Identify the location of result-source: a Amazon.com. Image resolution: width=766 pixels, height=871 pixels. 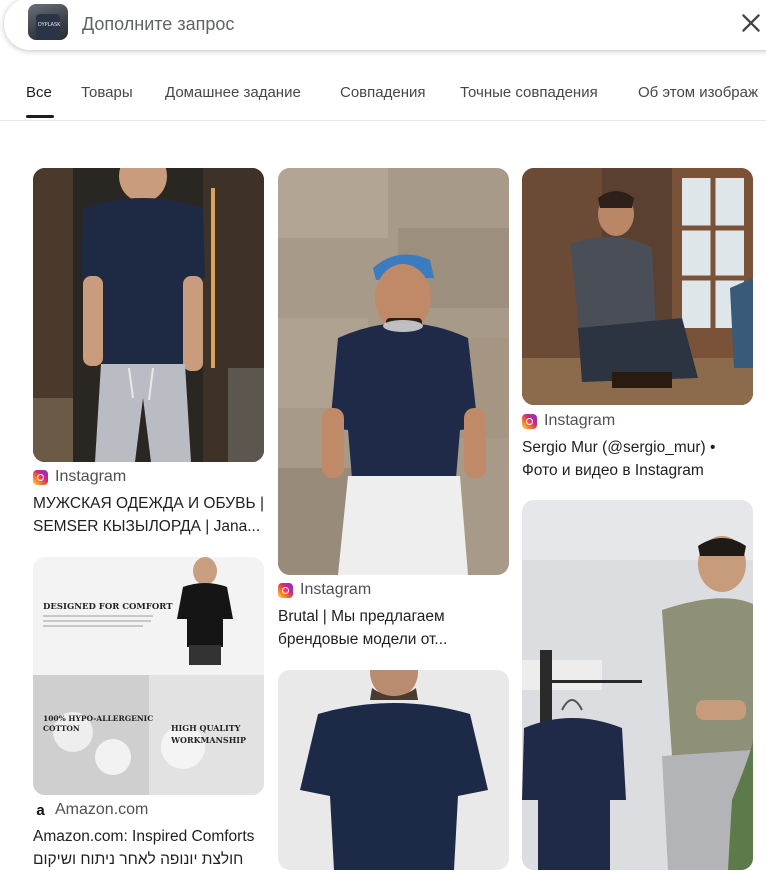
(90, 810).